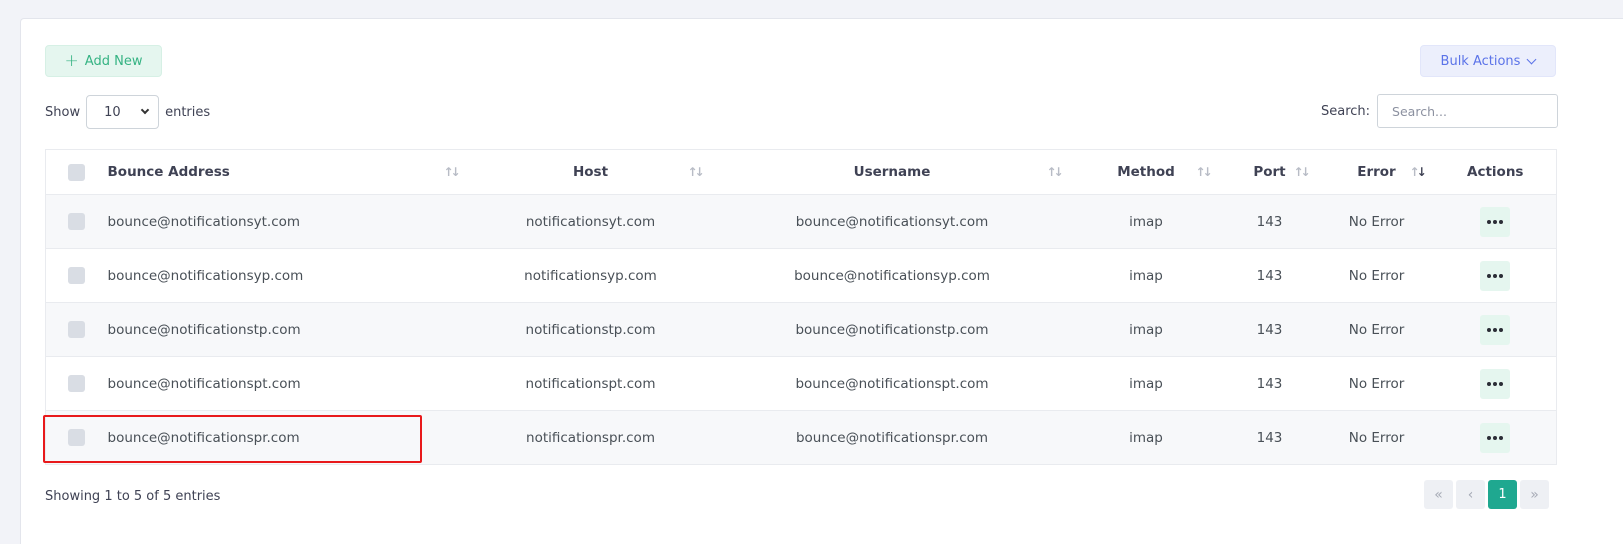  I want to click on username-cell: bounce@notificationstp.com, so click(892, 329).